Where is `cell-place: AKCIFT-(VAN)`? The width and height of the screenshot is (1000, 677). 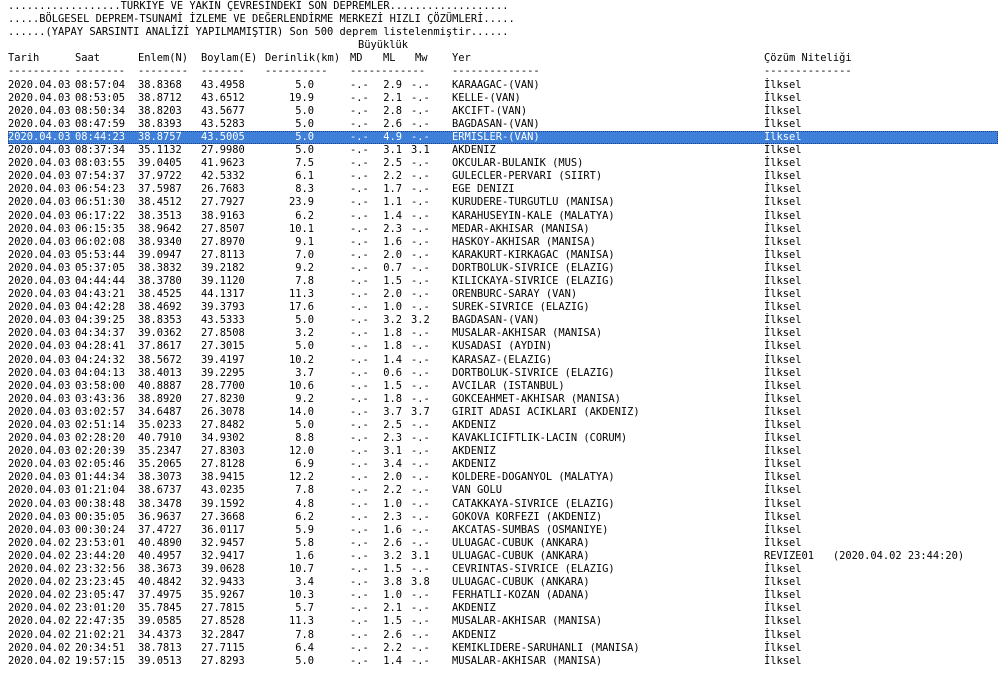
cell-place: AKCIFT-(VAN) is located at coordinates (490, 110).